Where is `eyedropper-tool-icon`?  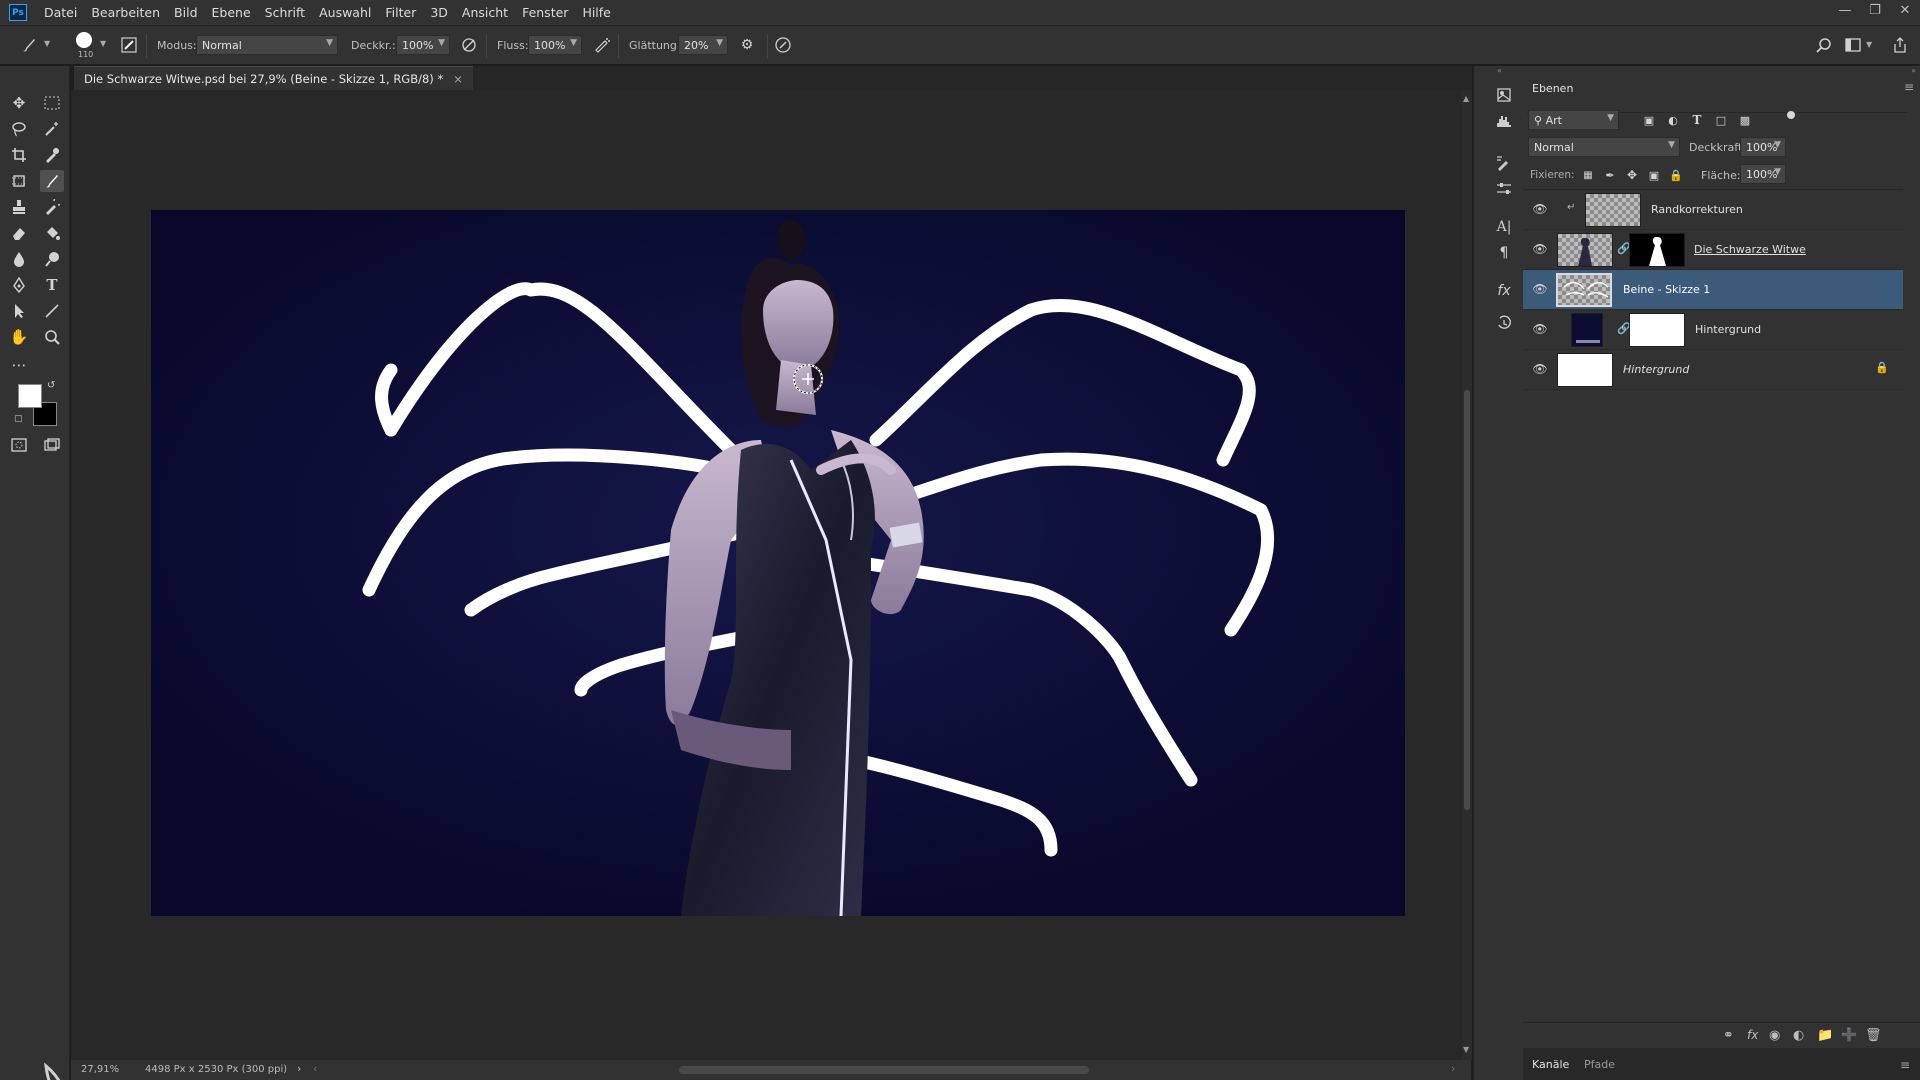 eyedropper-tool-icon is located at coordinates (52, 155).